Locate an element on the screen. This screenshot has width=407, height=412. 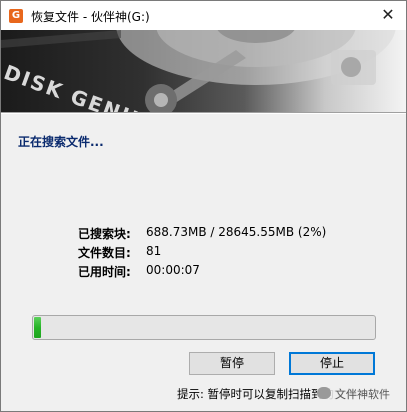
pause-button: 暂停 is located at coordinates (232, 363).